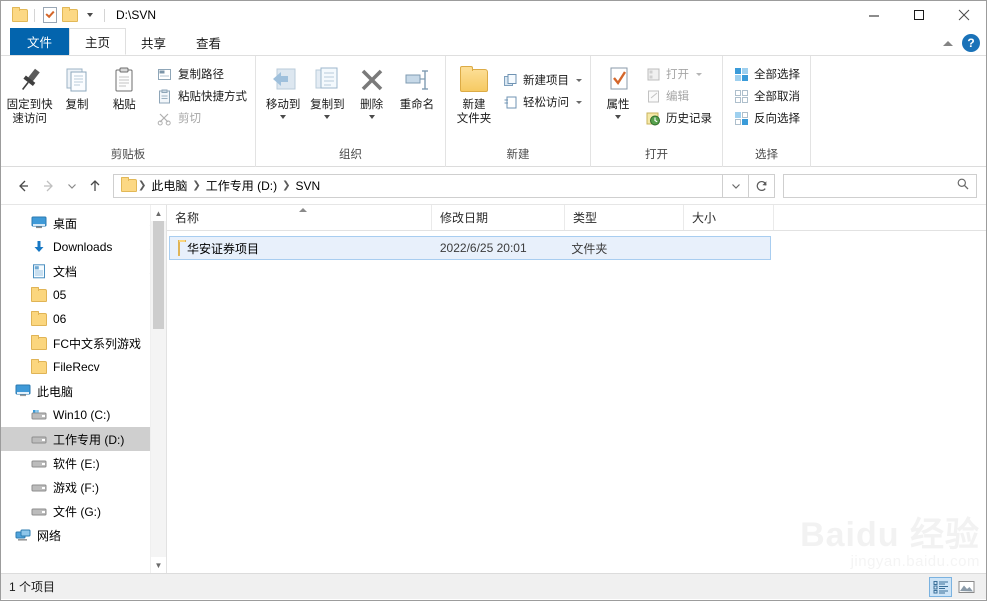  I want to click on minimize-icon, so click(873, 15).